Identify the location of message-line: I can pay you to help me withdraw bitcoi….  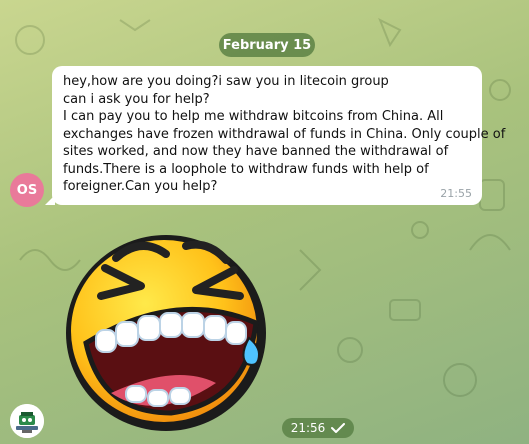
(253, 116).